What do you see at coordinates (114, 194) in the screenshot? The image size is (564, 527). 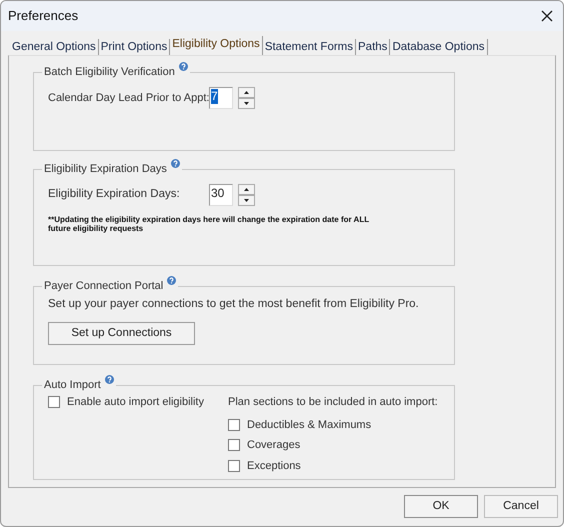 I see `field-label: Eligibility Expiration Days:` at bounding box center [114, 194].